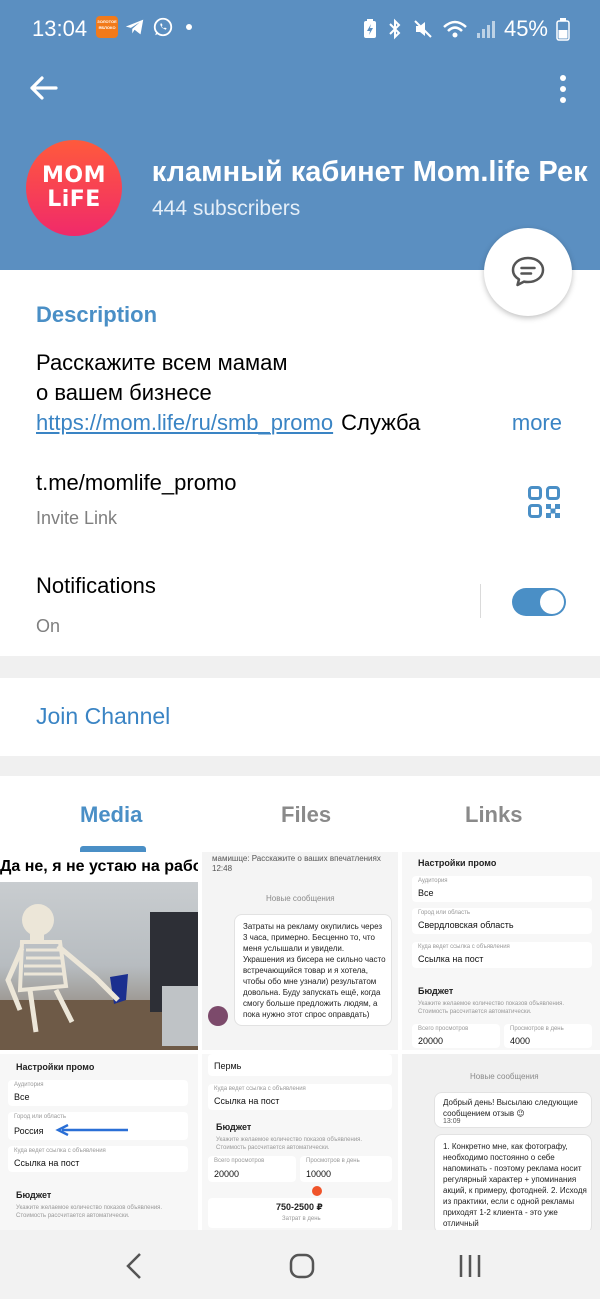 The width and height of the screenshot is (600, 1299). Describe the element at coordinates (252, 1169) in the screenshot. I see `views-total-field-3: Всего просмотров 20000` at that location.